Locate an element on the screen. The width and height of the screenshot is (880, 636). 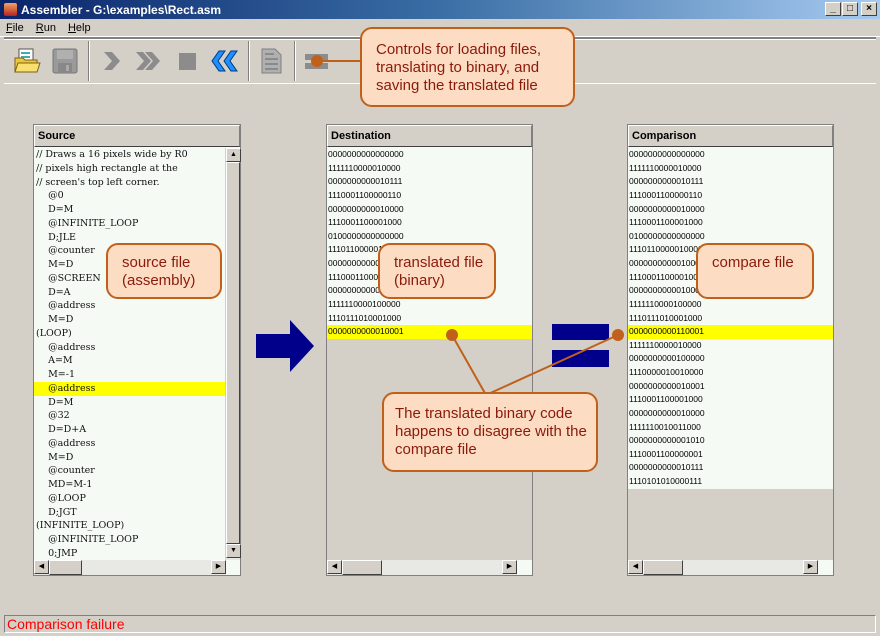
source-header: Source is located at coordinates (137, 136).